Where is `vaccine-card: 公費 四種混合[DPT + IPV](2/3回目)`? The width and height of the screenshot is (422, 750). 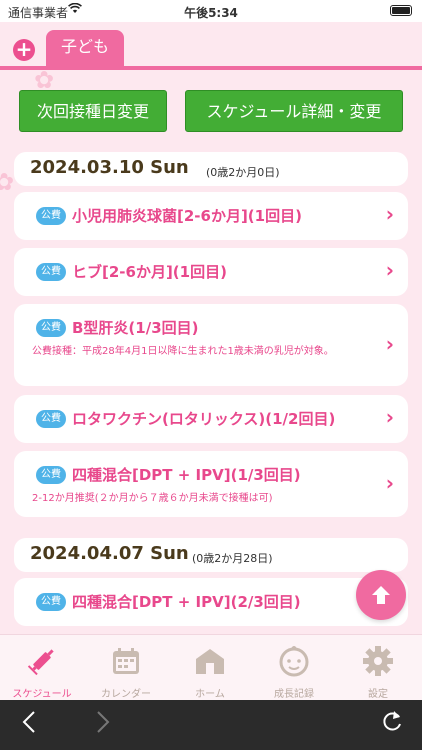 vaccine-card: 公費 四種混合[DPT + IPV](2/3回目) is located at coordinates (211, 602).